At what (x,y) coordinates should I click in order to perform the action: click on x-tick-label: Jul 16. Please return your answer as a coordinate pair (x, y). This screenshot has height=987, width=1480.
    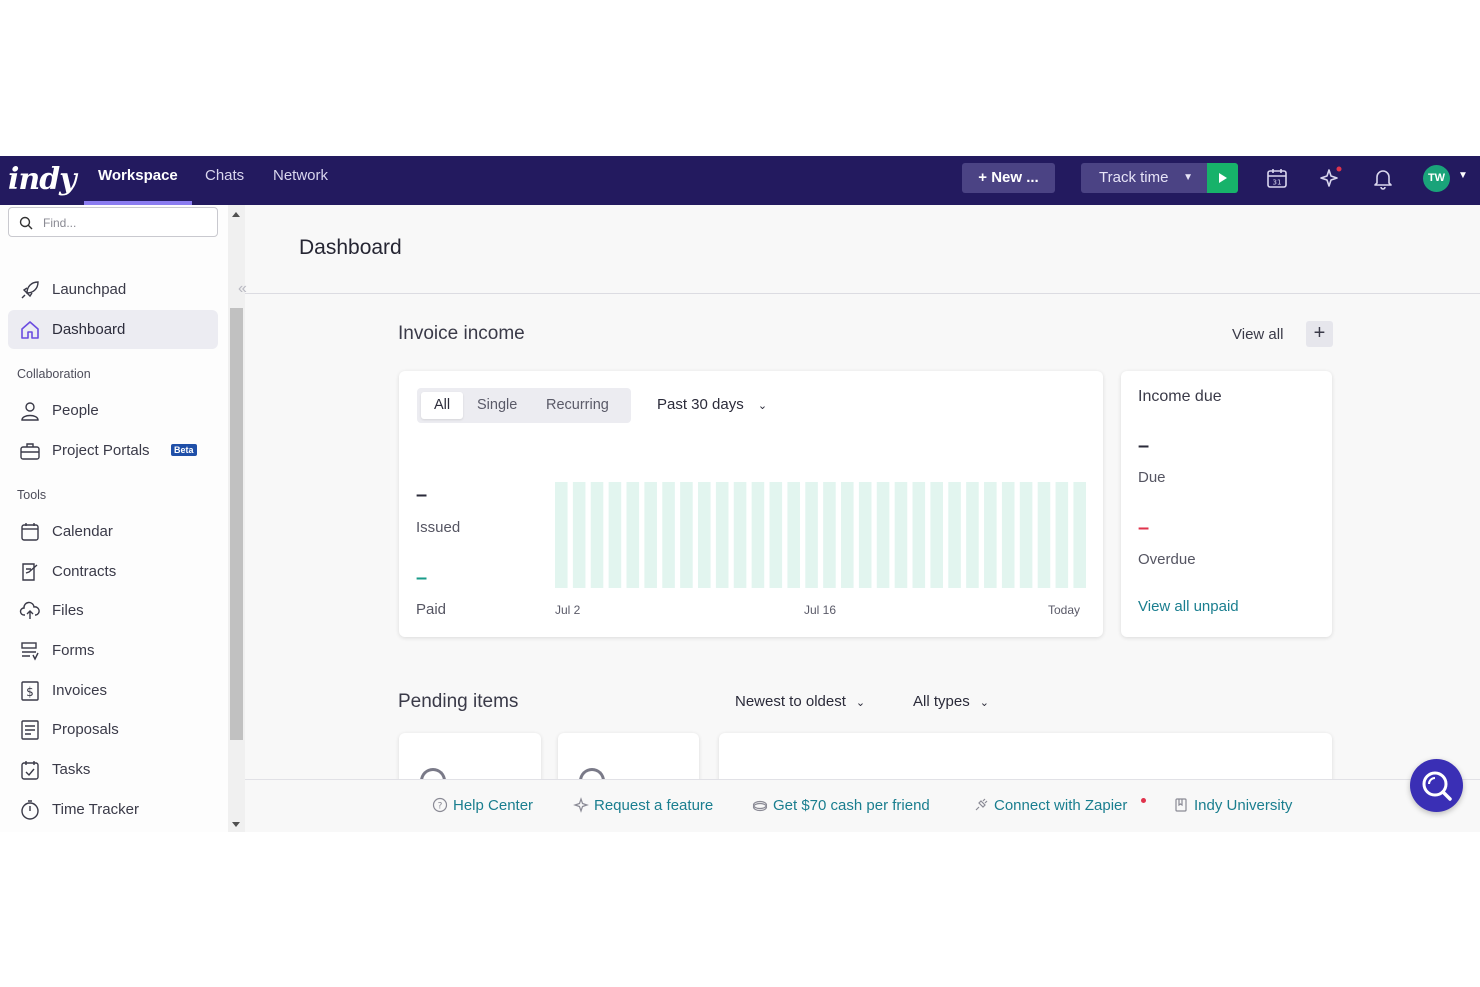
    Looking at the image, I should click on (820, 610).